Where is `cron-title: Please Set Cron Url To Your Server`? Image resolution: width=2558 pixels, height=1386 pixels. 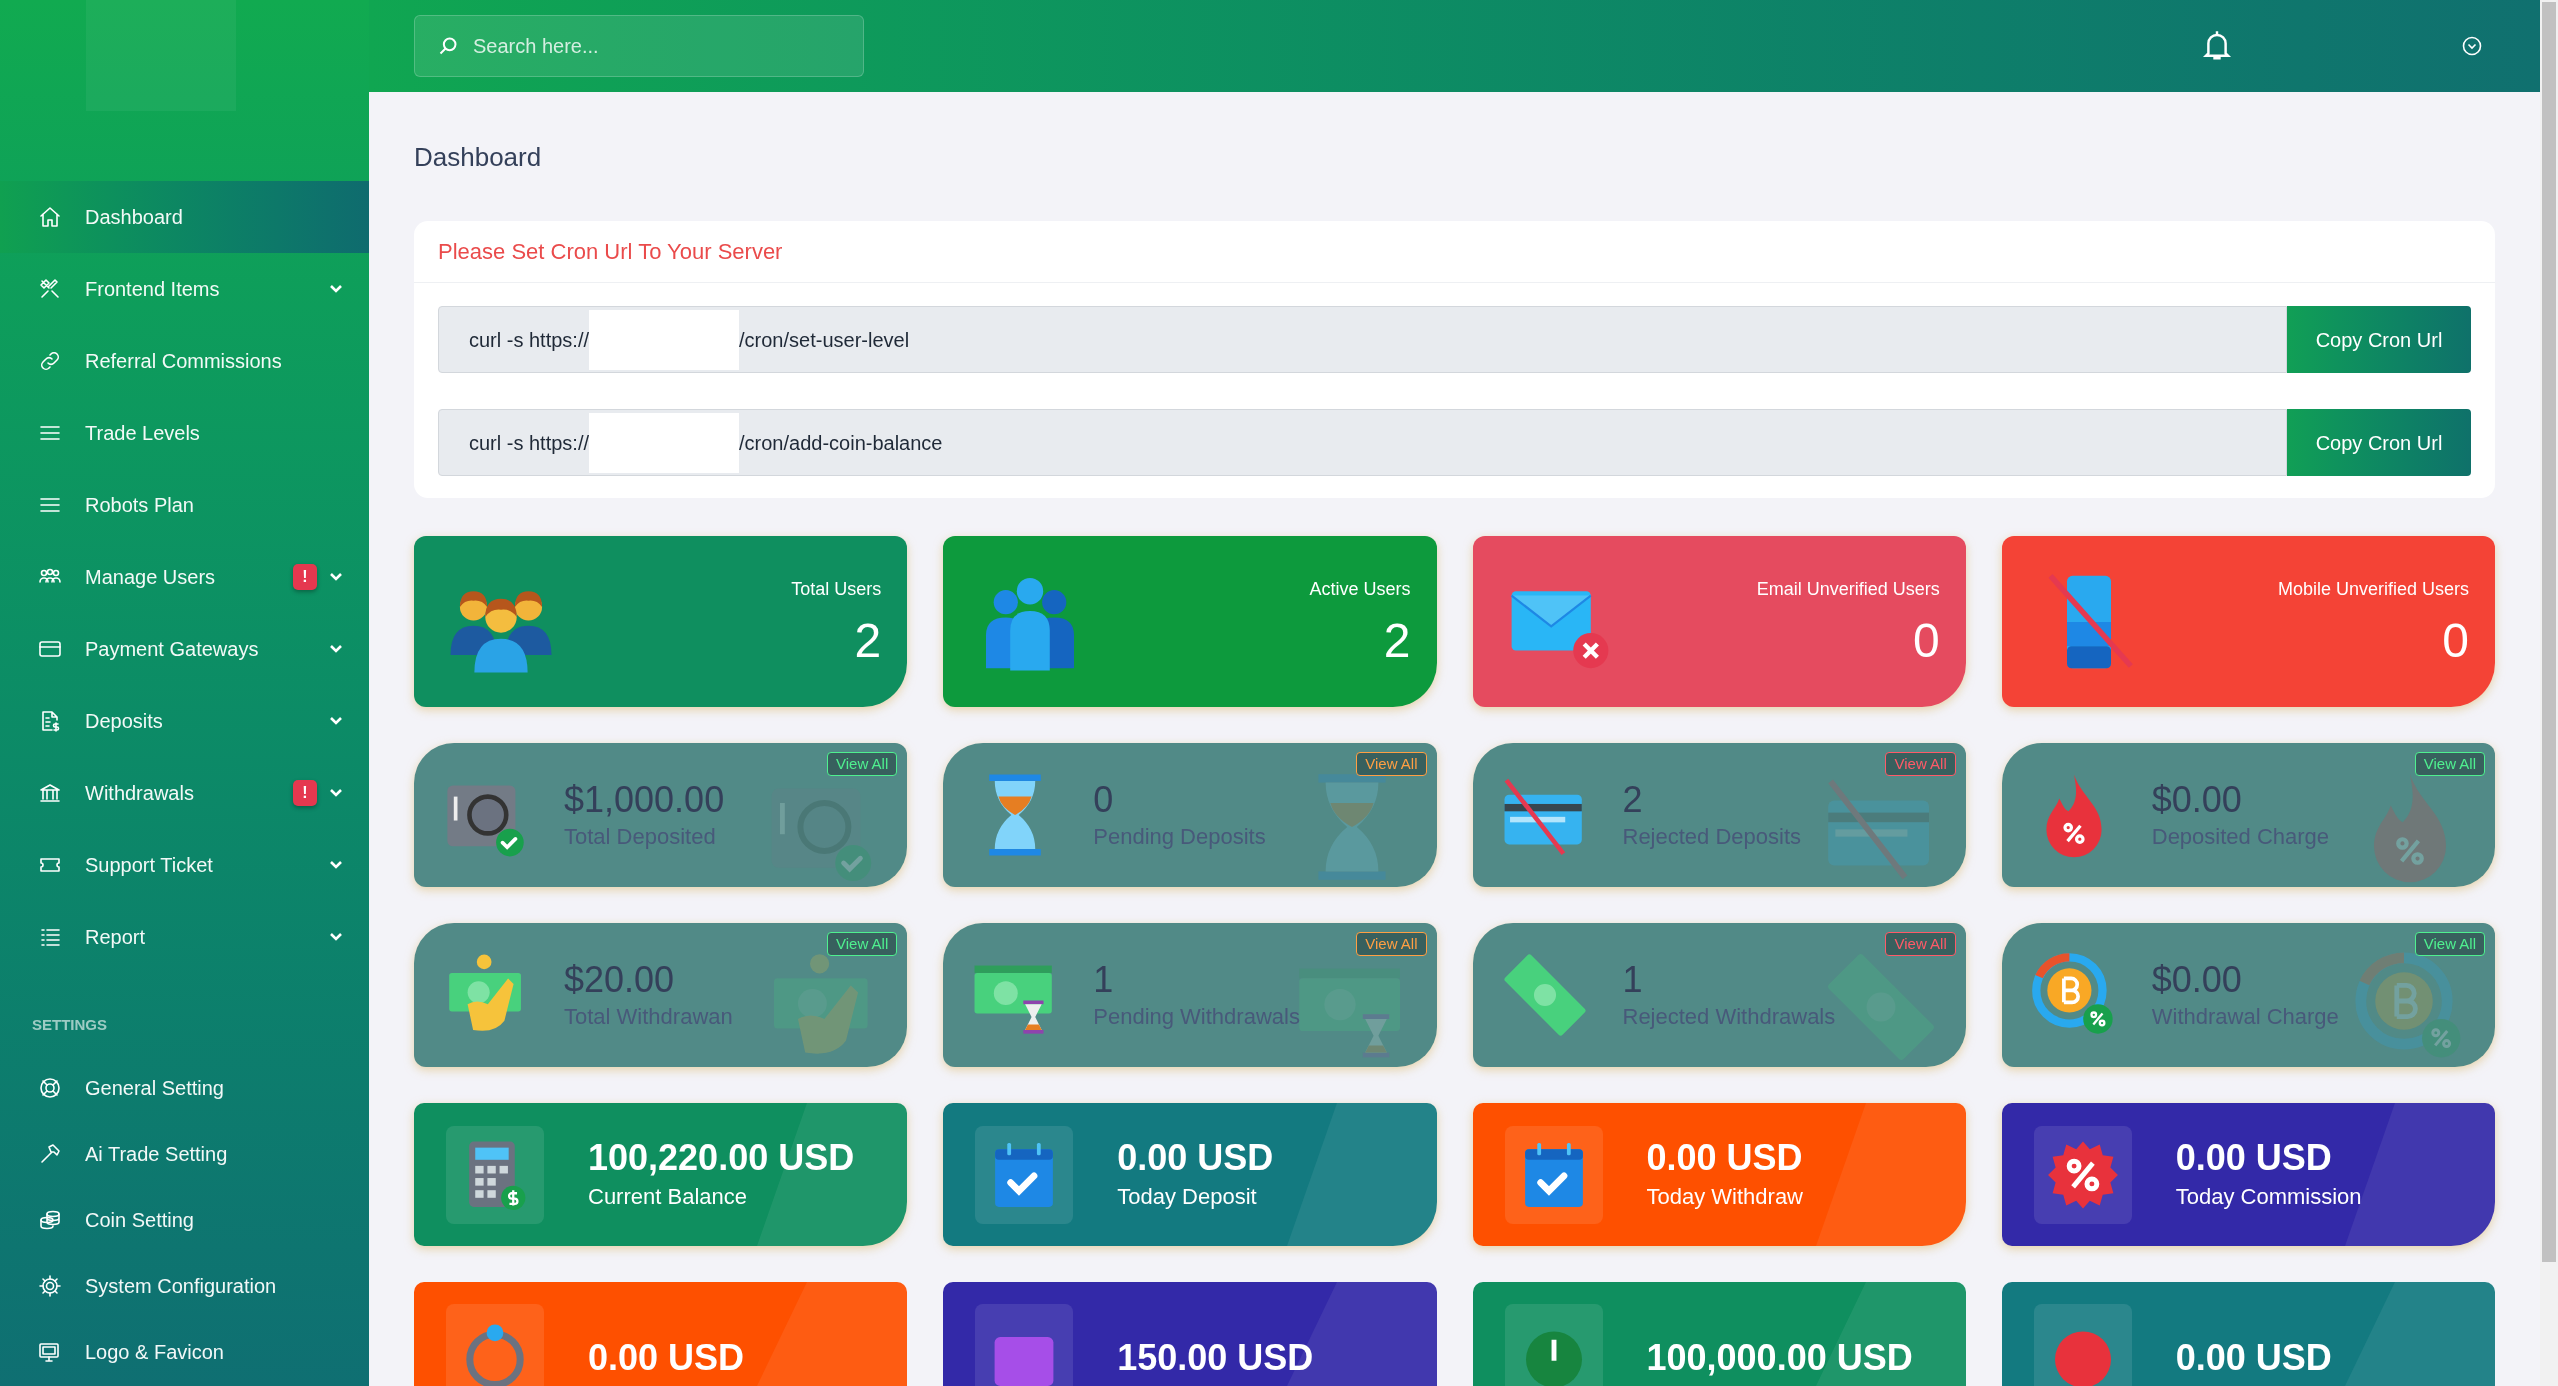 cron-title: Please Set Cron Url To Your Server is located at coordinates (610, 252).